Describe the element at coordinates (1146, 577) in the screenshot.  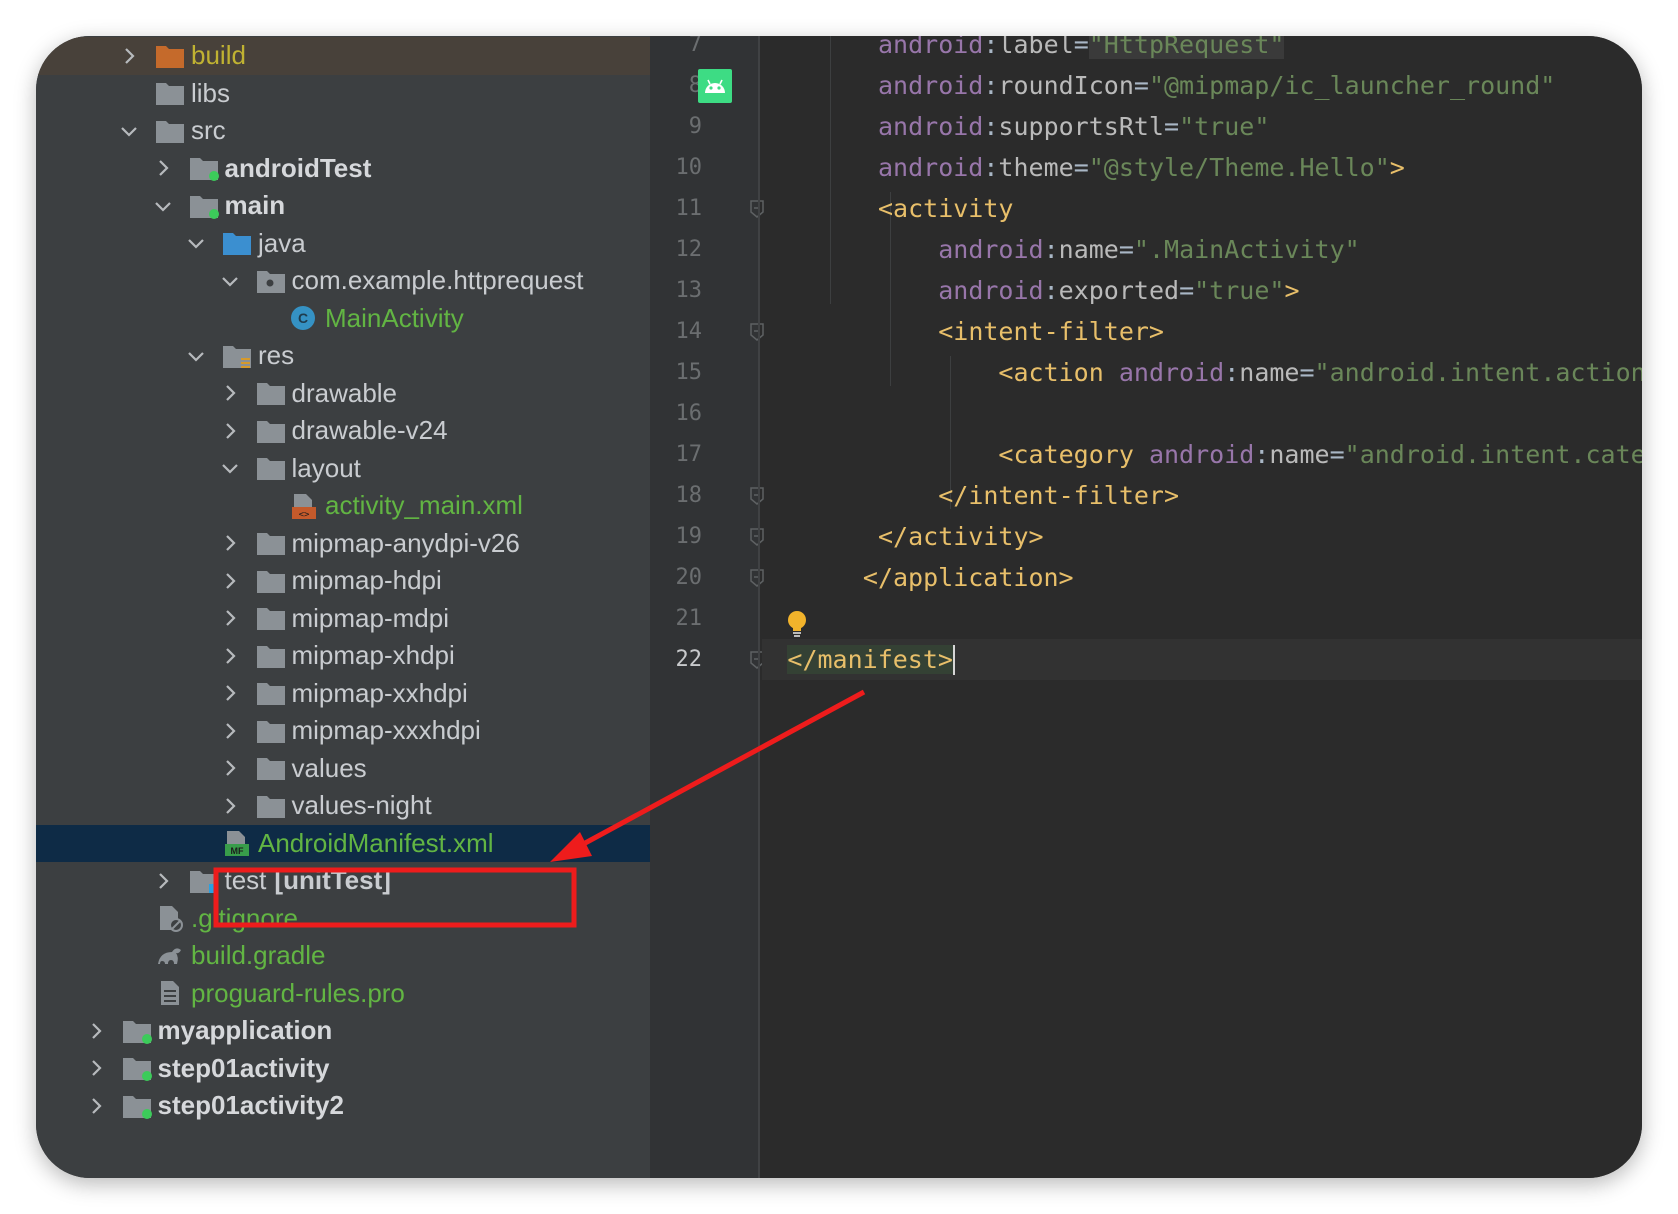
I see `code-line: </application>` at that location.